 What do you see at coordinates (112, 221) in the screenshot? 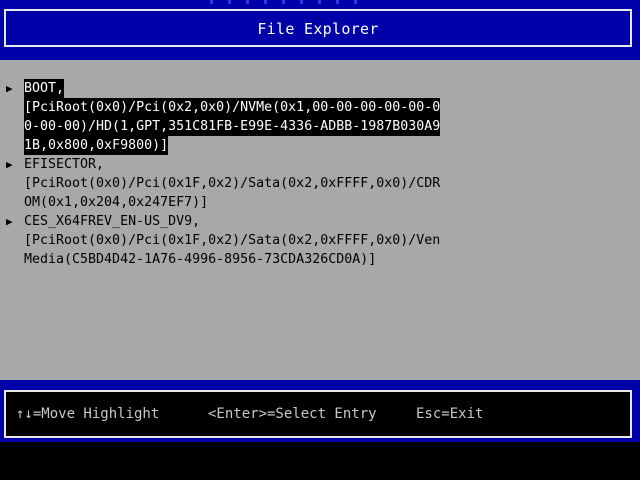
I see `entry-label: CES_X64FREV_EN-US_DV9,` at bounding box center [112, 221].